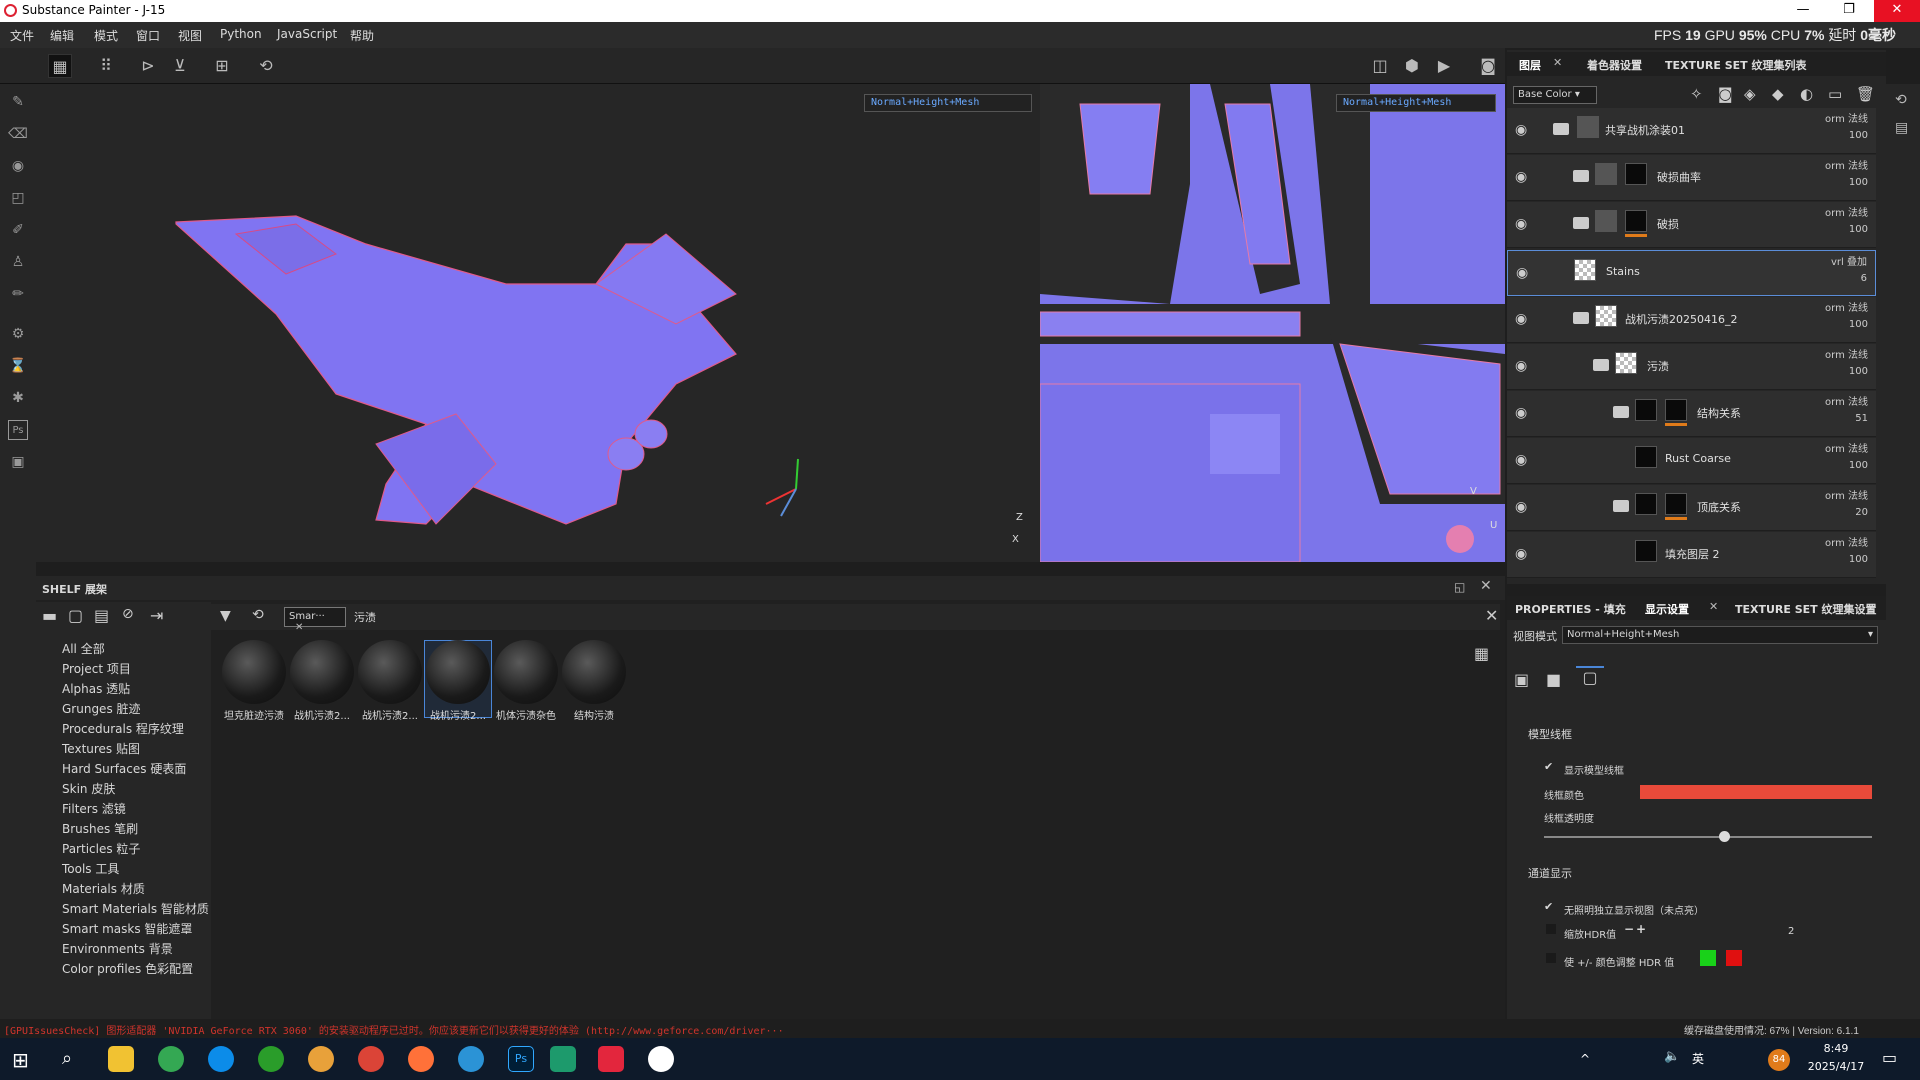 The width and height of the screenshot is (1920, 1080). Describe the element at coordinates (266, 66) in the screenshot. I see `history-icon: ⟲` at that location.